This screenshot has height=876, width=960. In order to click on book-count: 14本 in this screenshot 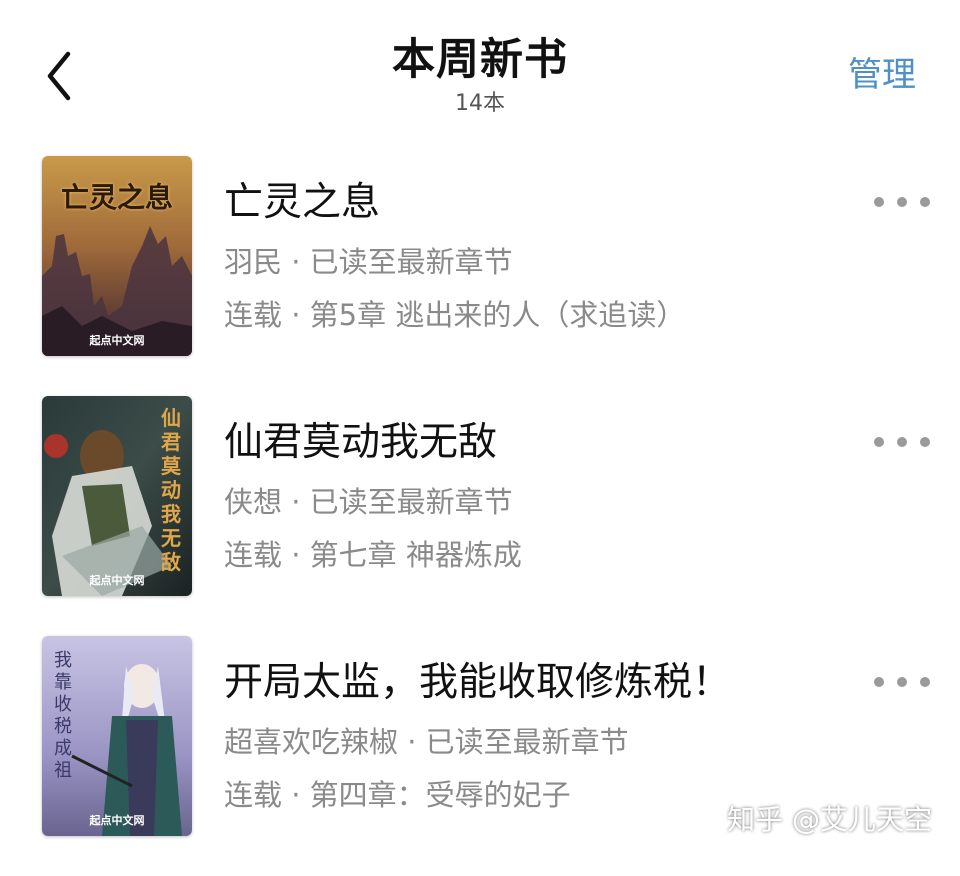, I will do `click(480, 103)`.